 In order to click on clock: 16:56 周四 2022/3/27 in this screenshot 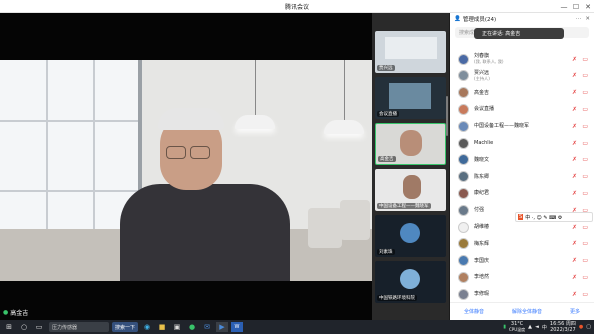, I will do `click(563, 327)`.